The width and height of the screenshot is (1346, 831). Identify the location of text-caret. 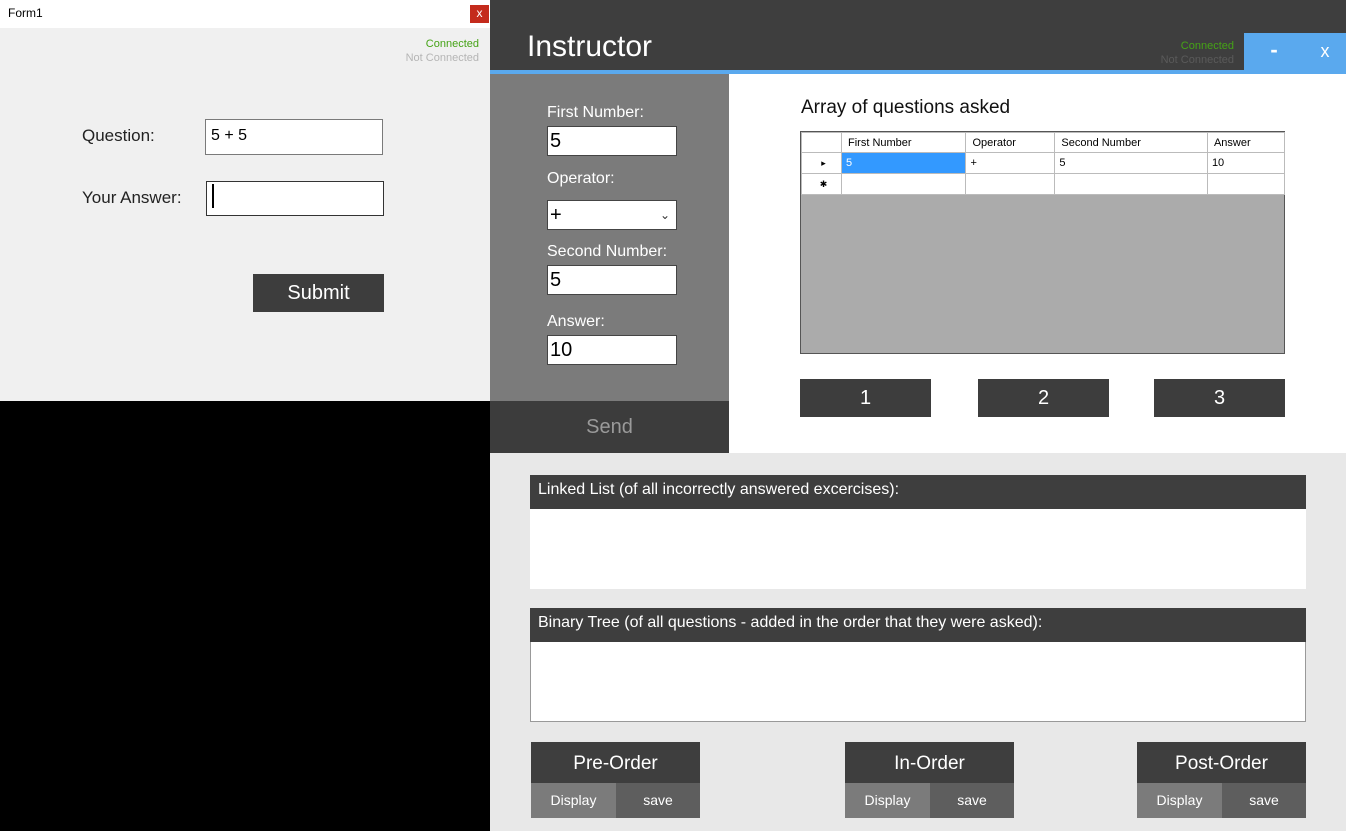
(213, 196).